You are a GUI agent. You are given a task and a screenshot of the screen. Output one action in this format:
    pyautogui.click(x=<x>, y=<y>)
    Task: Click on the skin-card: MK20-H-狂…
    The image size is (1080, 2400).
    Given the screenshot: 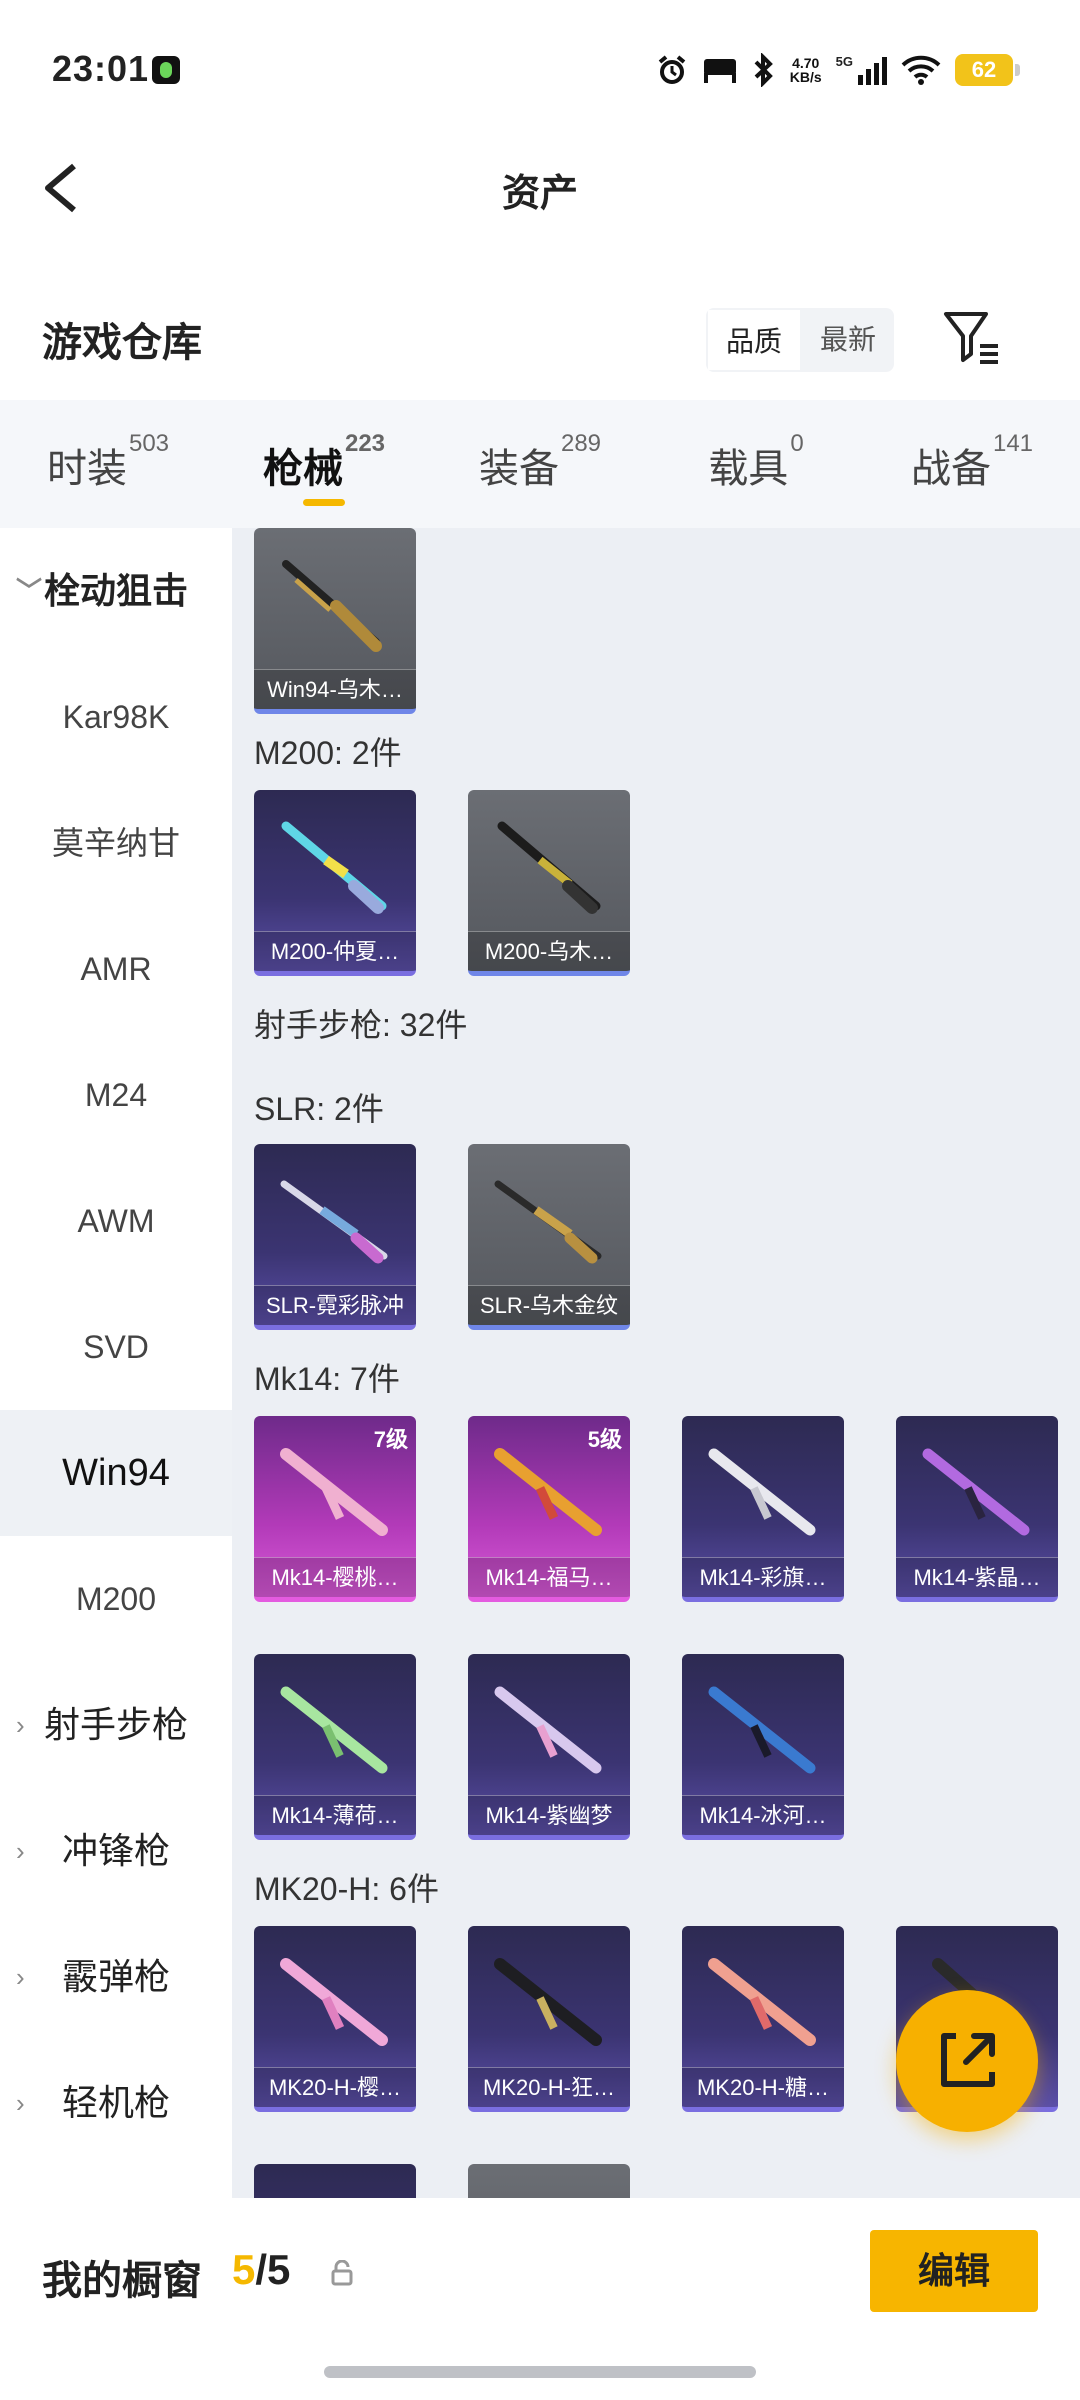 What is the action you would take?
    pyautogui.click(x=549, y=2019)
    